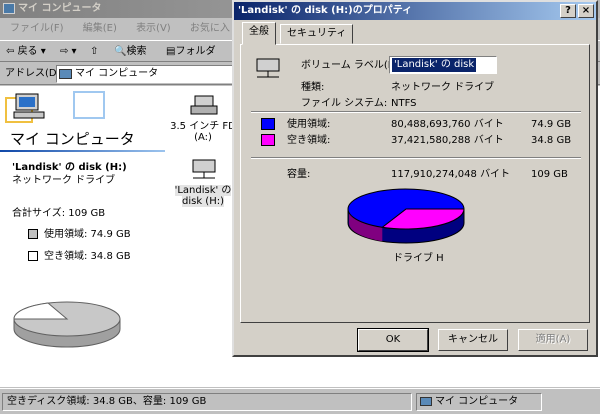 The image size is (600, 414). What do you see at coordinates (72, 139) in the screenshot?
I see `pane-title: マイ コンピュータ` at bounding box center [72, 139].